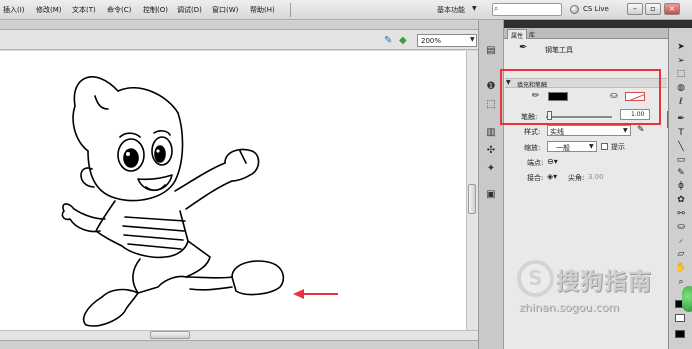  Describe the element at coordinates (596, 9) in the screenshot. I see `cs-live-button: CS Live` at that location.